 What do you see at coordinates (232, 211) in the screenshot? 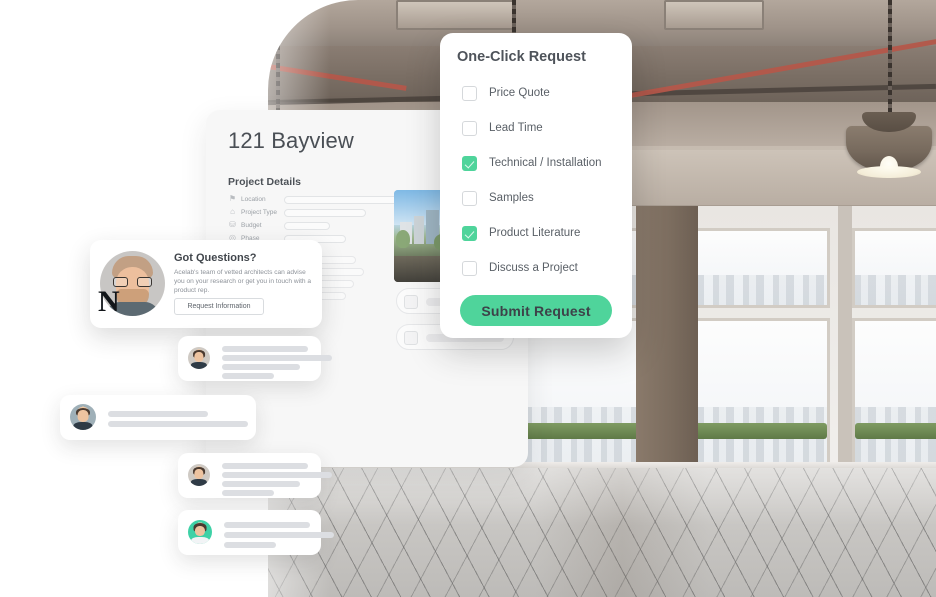
I see `home-icon: ⌂` at bounding box center [232, 211].